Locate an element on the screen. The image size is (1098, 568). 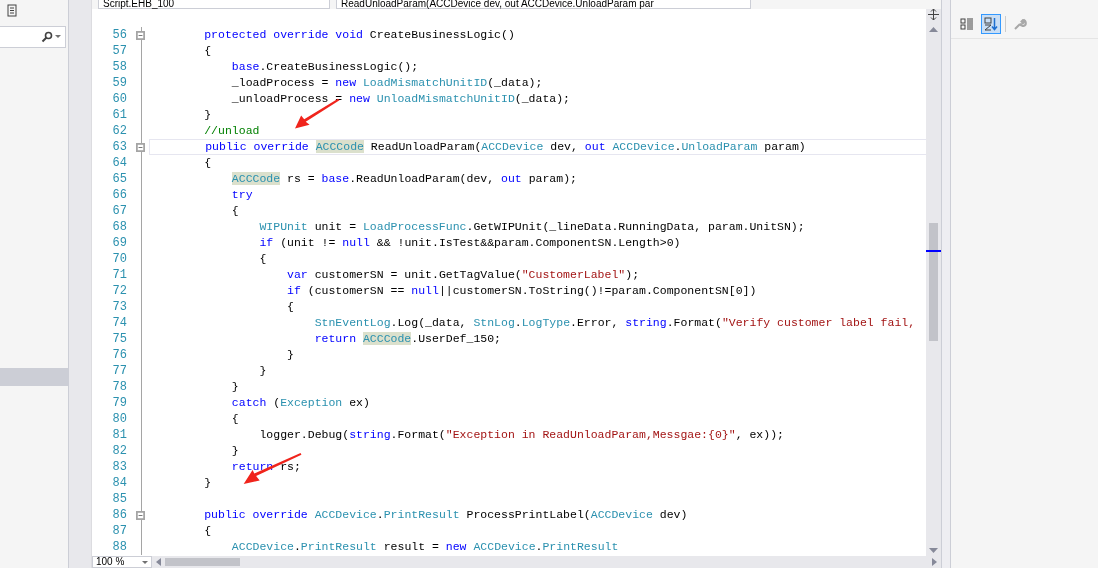
code-line: //unload is located at coordinates (232, 131).